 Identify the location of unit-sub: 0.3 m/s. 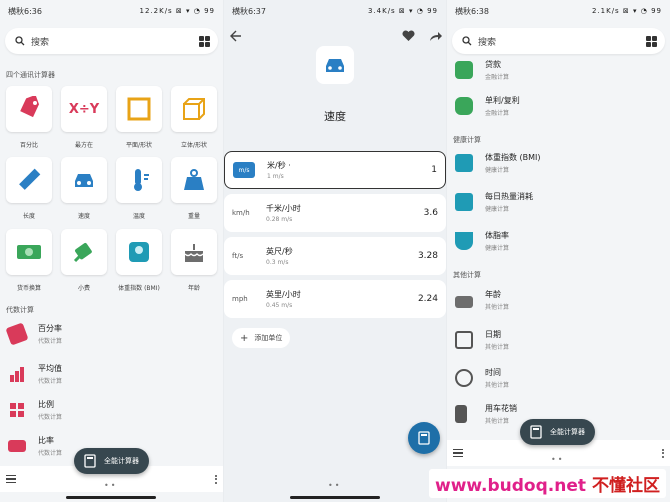
(277, 262).